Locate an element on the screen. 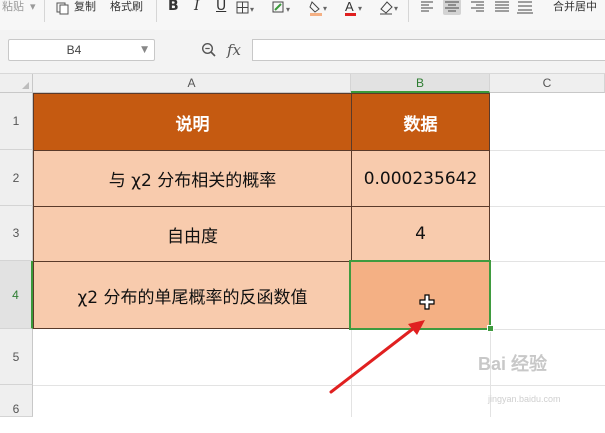 The width and height of the screenshot is (605, 433). row-header-6: 6 is located at coordinates (16, 401).